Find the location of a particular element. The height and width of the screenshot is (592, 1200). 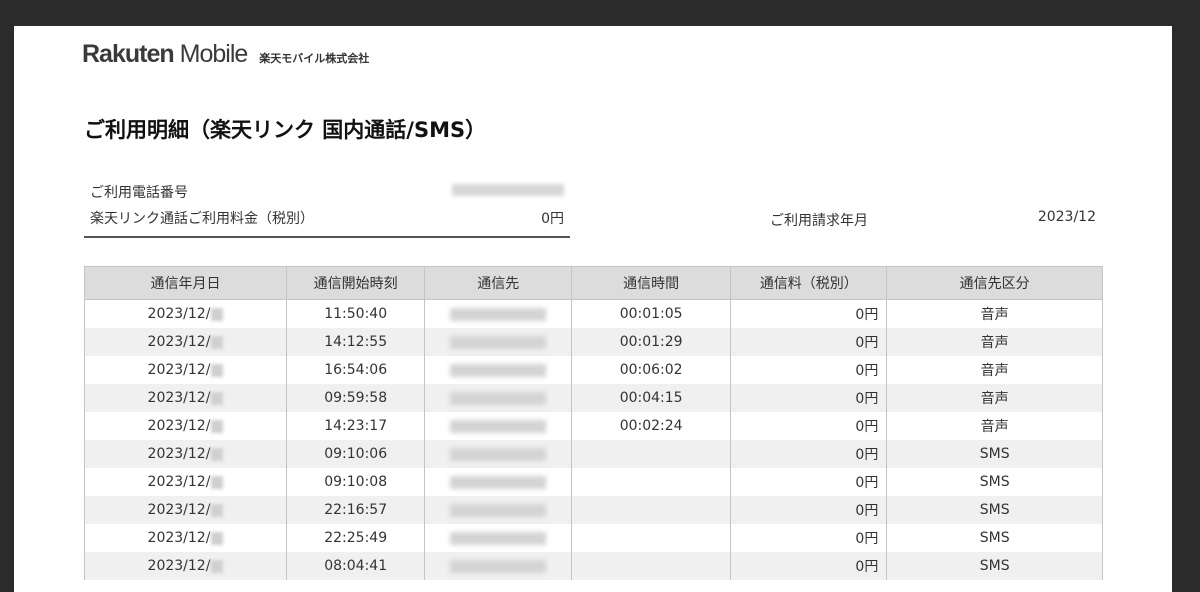

table-header-row: 通信年月日 通信開始時刻 通信先 通信時間 通信料（税別） 通信先区分 is located at coordinates (593, 283).